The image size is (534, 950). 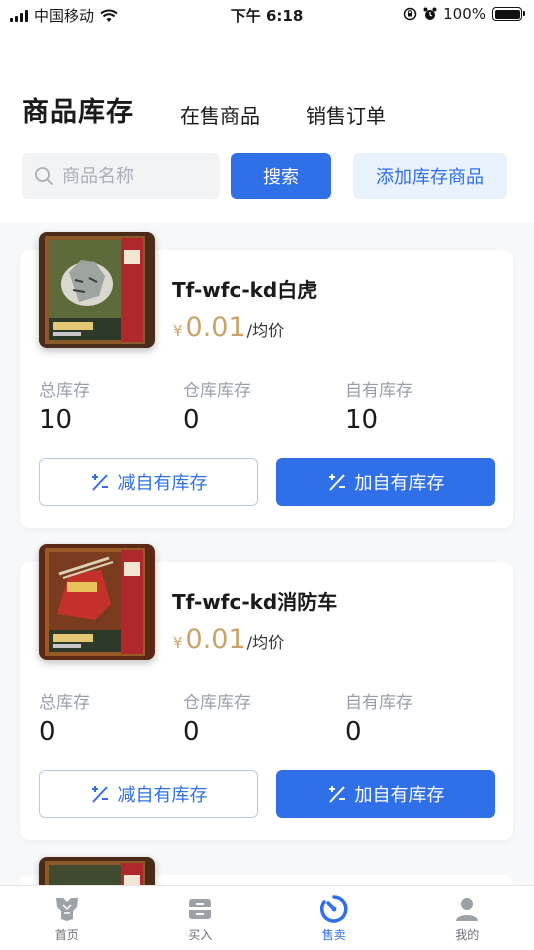 I want to click on tabbar-label: 首页, so click(x=66, y=935).